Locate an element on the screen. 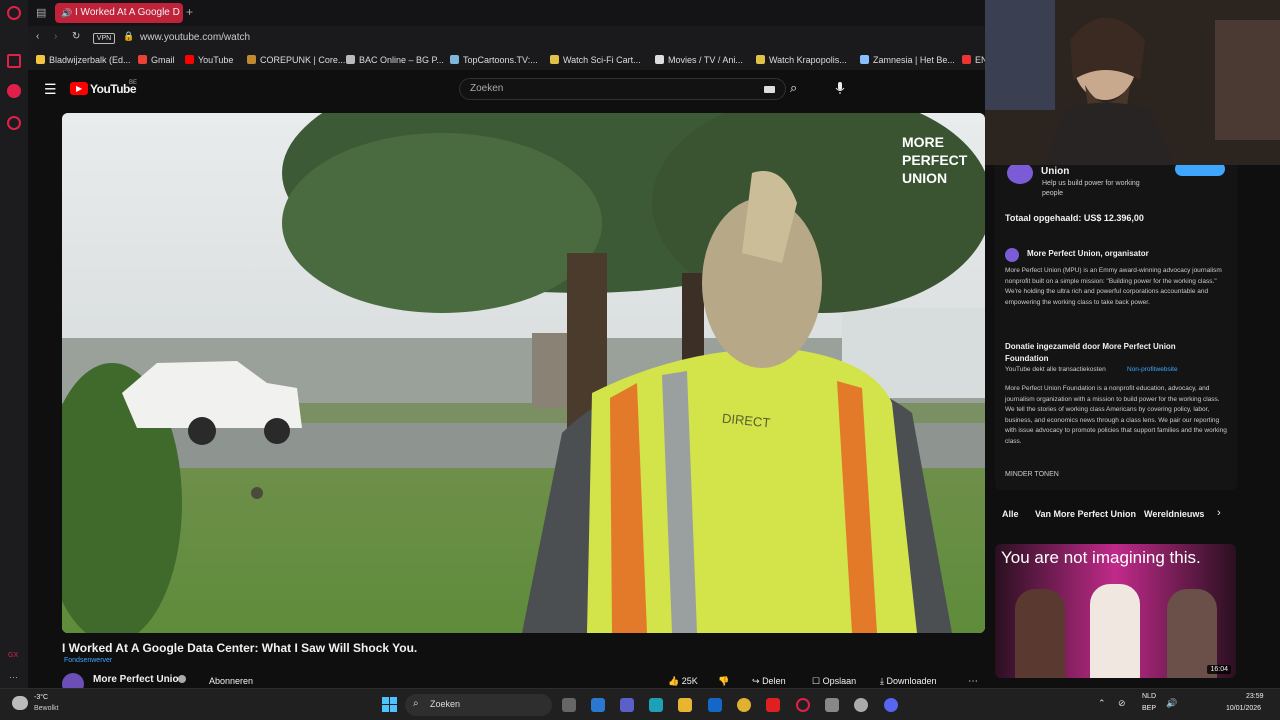  webcam-overlay is located at coordinates (1132, 82).